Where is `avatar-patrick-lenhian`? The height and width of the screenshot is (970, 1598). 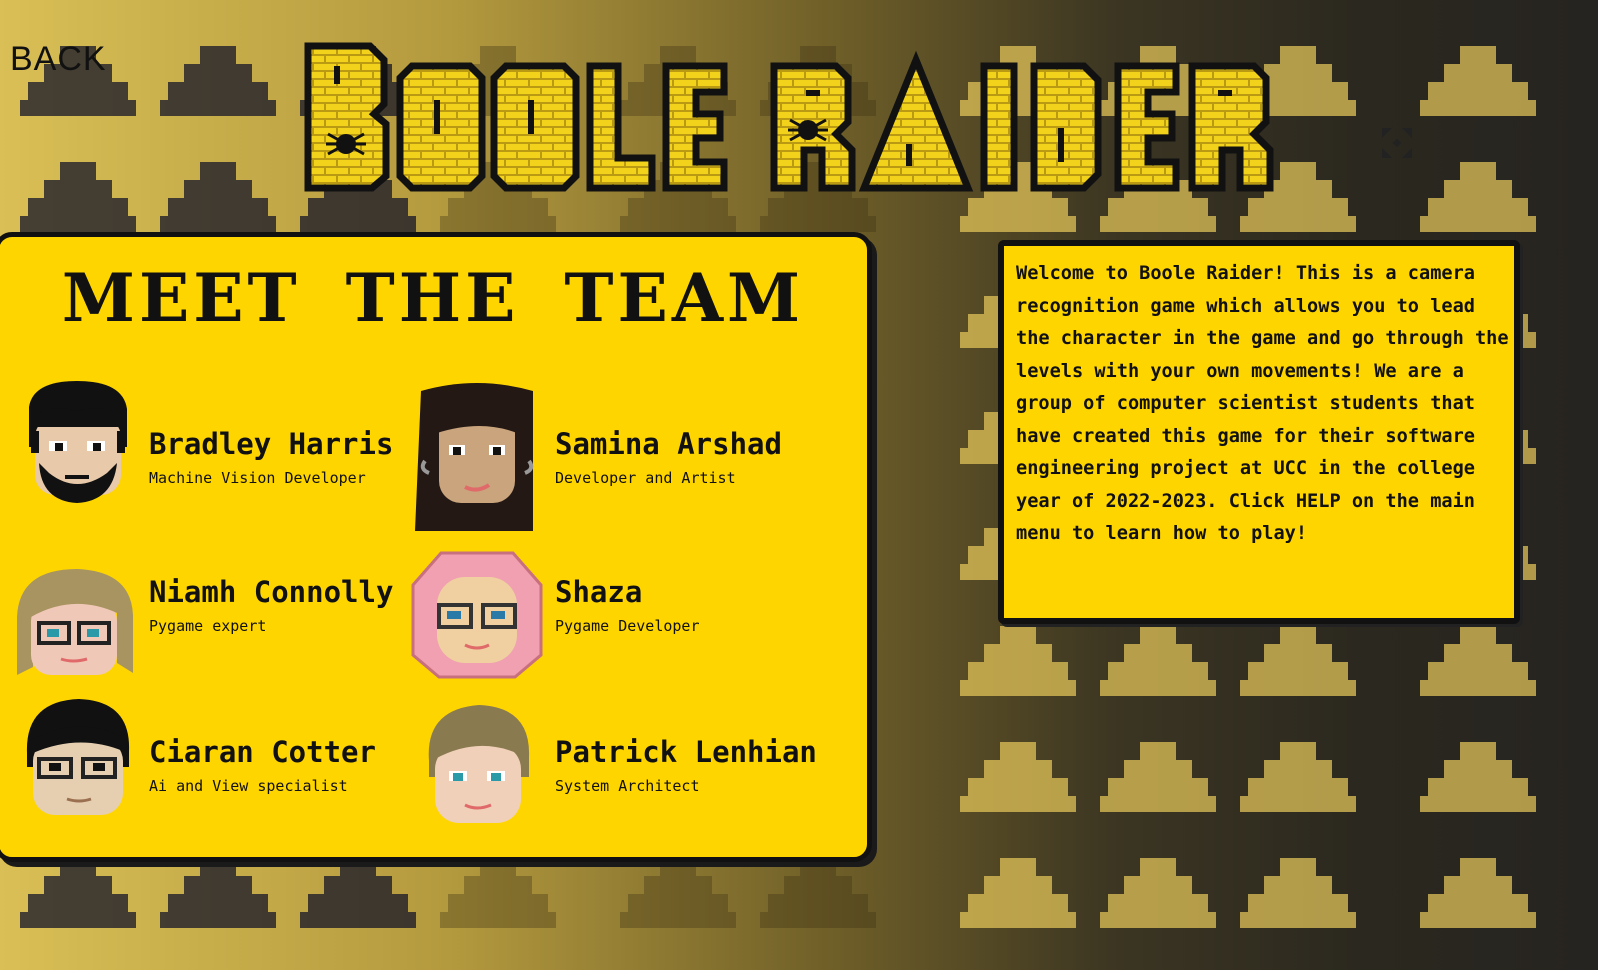
avatar-patrick-lenhian is located at coordinates (479, 764).